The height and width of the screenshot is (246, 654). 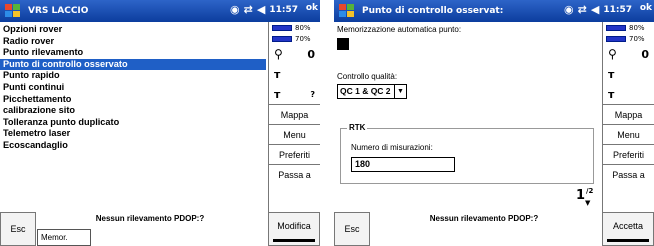 What do you see at coordinates (367, 76) in the screenshot?
I see `quality-label: Controllo qualità:` at bounding box center [367, 76].